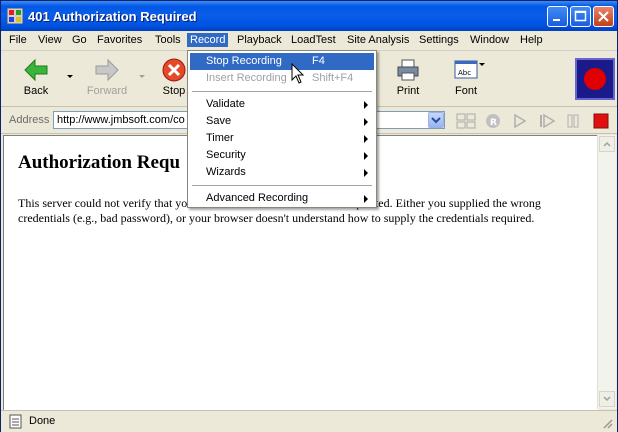 The height and width of the screenshot is (432, 618). What do you see at coordinates (244, 61) in the screenshot?
I see `stop-recording-label: Stop Recording` at bounding box center [244, 61].